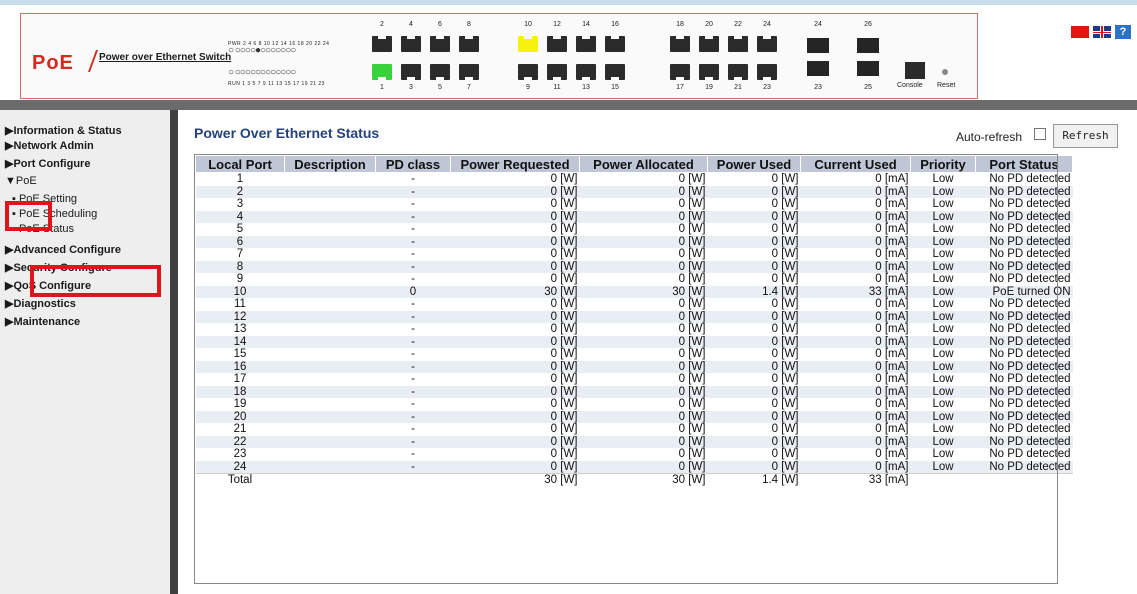 The image size is (1137, 594). I want to click on sidebar-divider, so click(174, 352).